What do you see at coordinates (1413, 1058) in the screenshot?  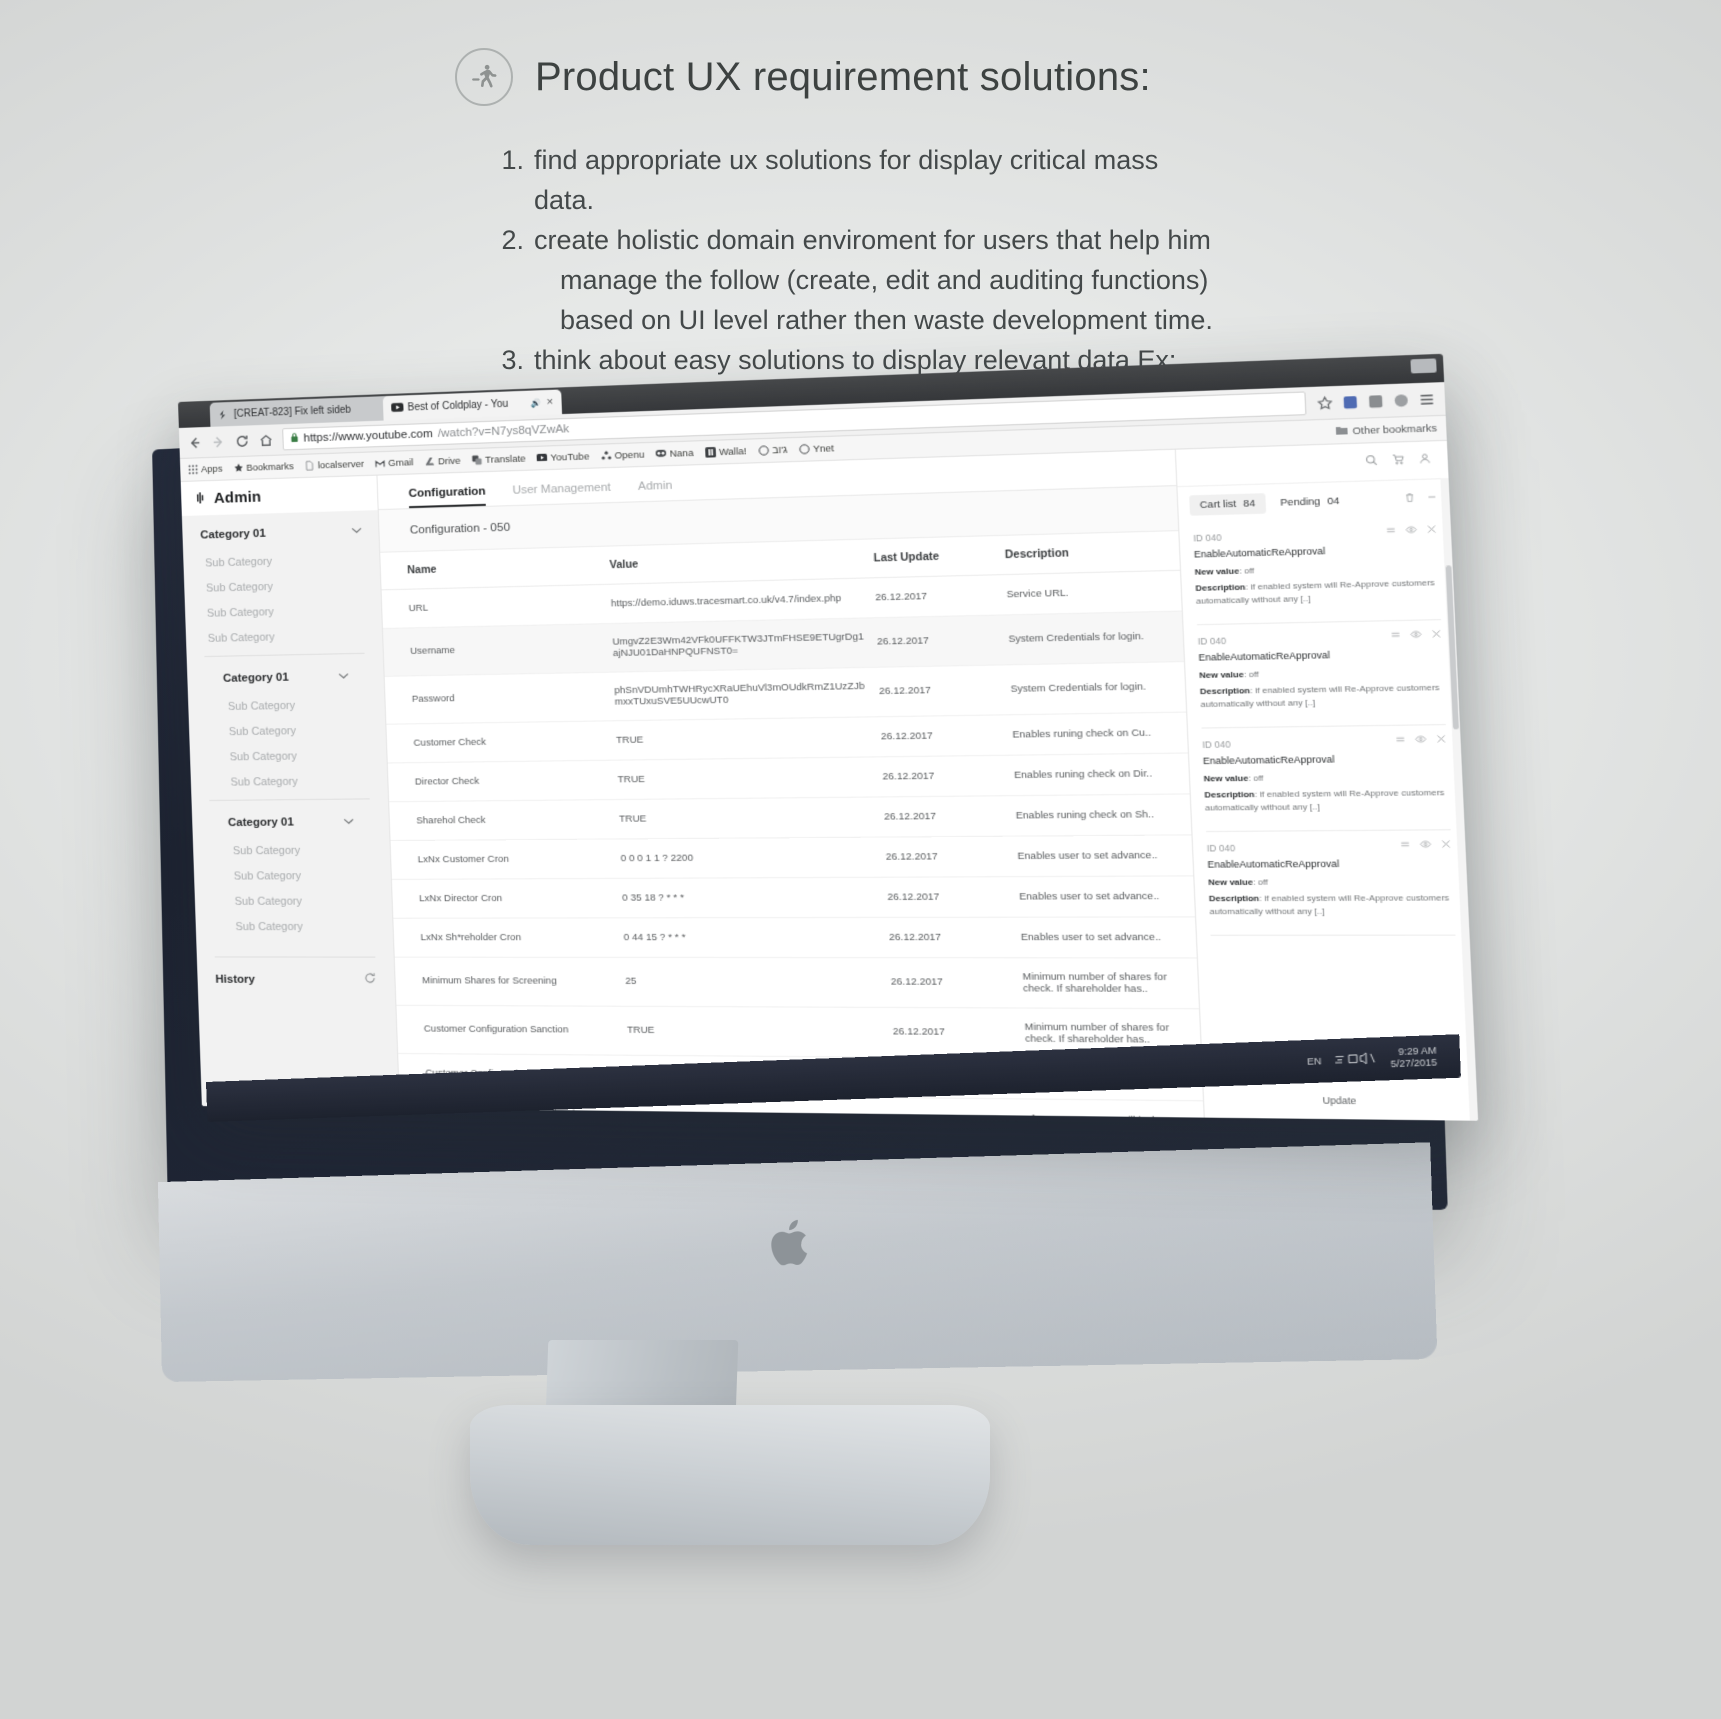 I see `taskbar-clock: 9:29 AM 5/27/2015` at bounding box center [1413, 1058].